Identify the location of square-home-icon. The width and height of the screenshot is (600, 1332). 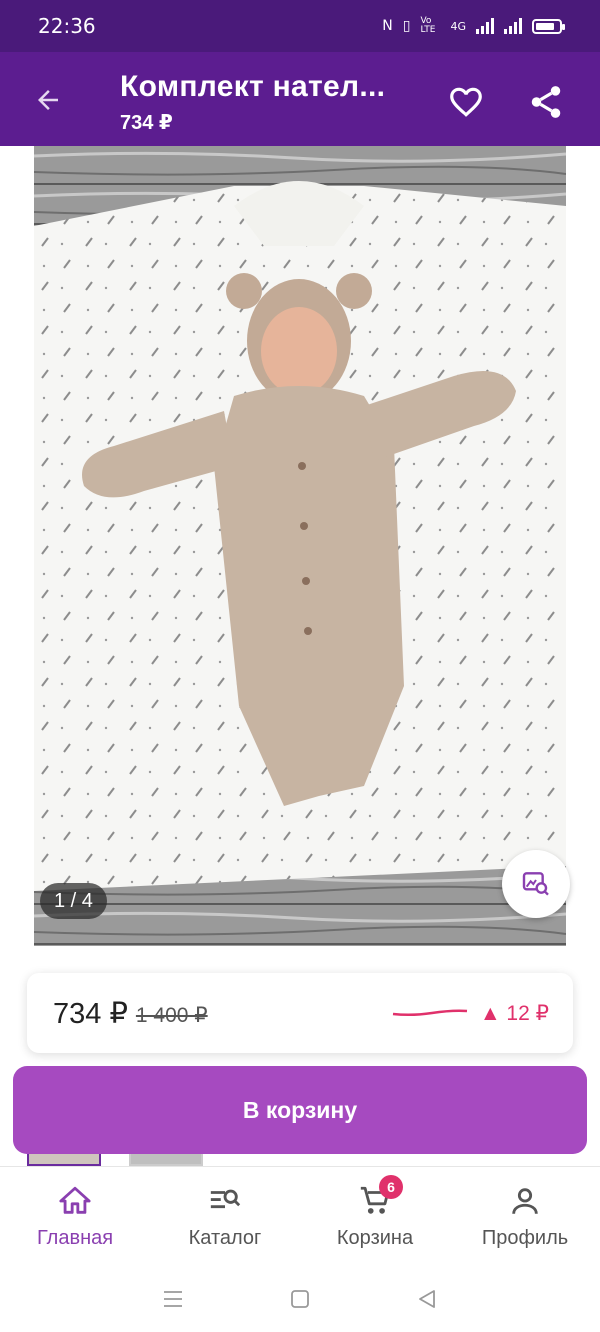
(300, 1299).